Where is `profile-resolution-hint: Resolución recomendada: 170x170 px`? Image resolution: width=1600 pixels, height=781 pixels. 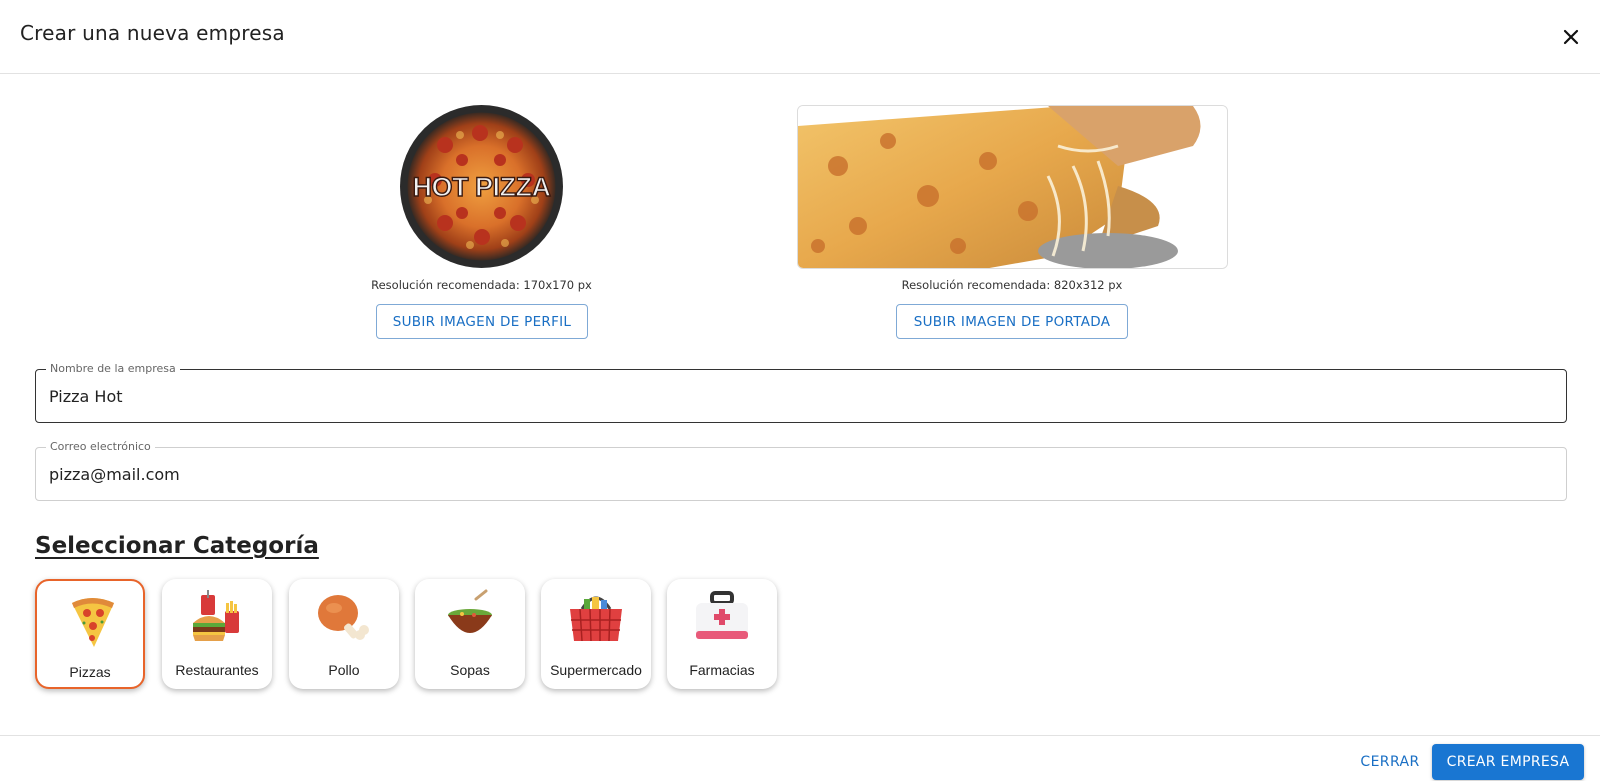
profile-resolution-hint: Resolución recomendada: 170x170 px is located at coordinates (481, 285).